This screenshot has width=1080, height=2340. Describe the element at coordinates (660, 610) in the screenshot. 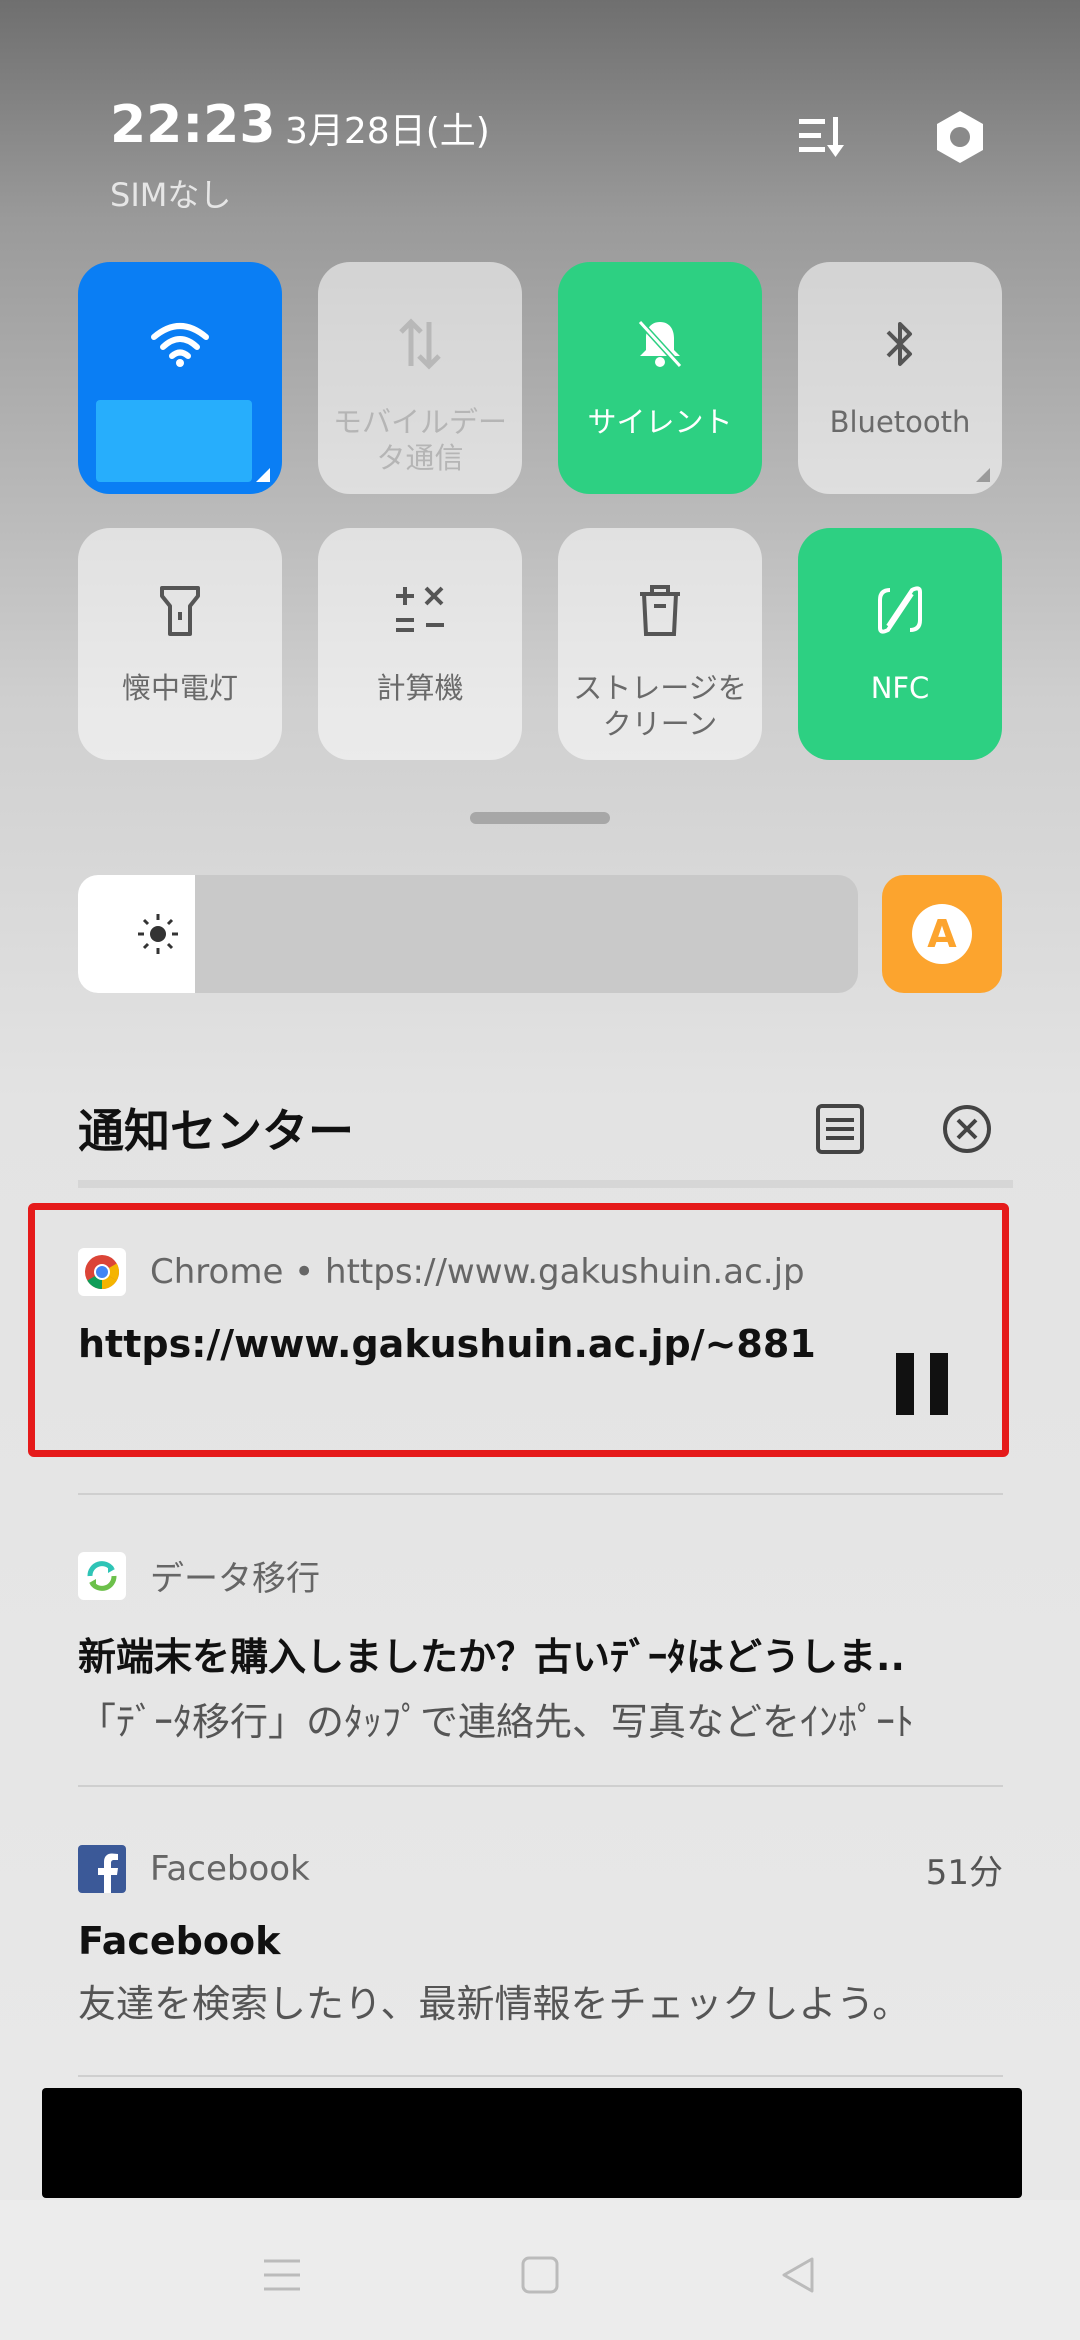

I see `trash-icon` at that location.